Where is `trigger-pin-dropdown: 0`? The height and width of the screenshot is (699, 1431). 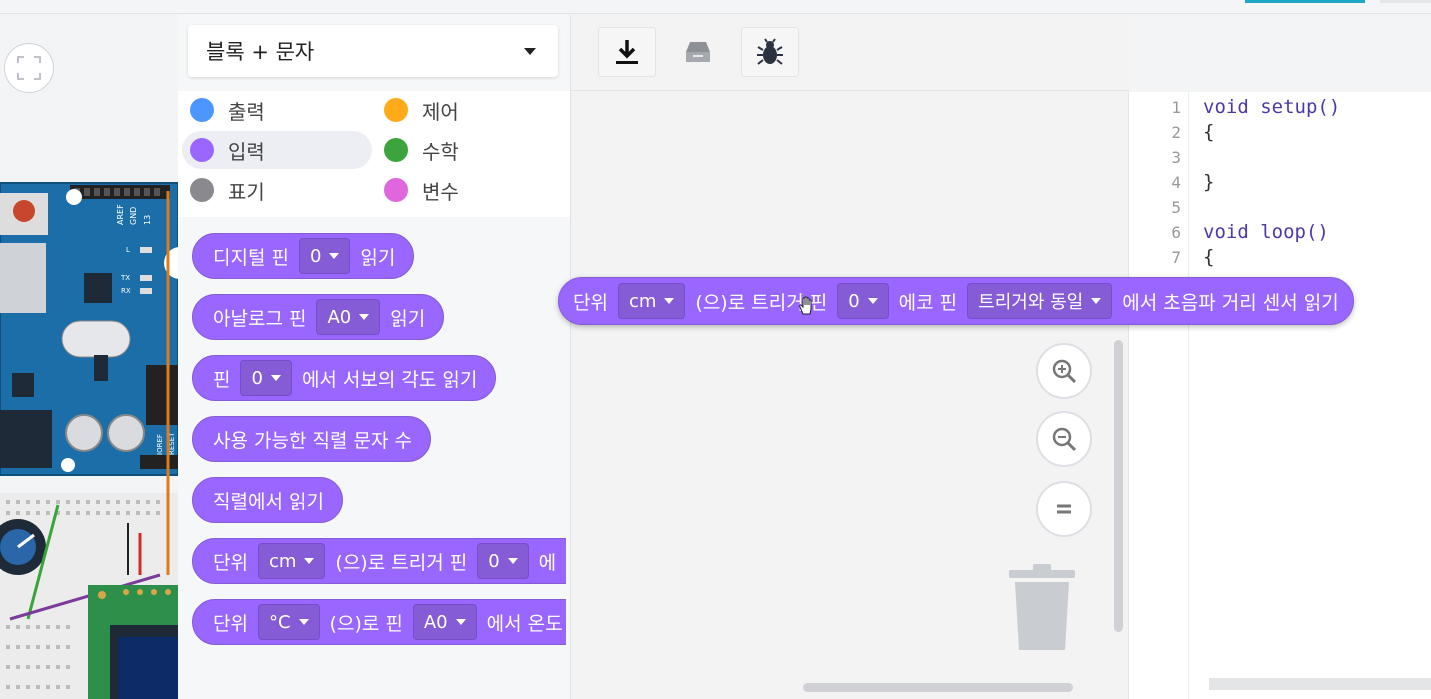
trigger-pin-dropdown: 0 is located at coordinates (863, 301).